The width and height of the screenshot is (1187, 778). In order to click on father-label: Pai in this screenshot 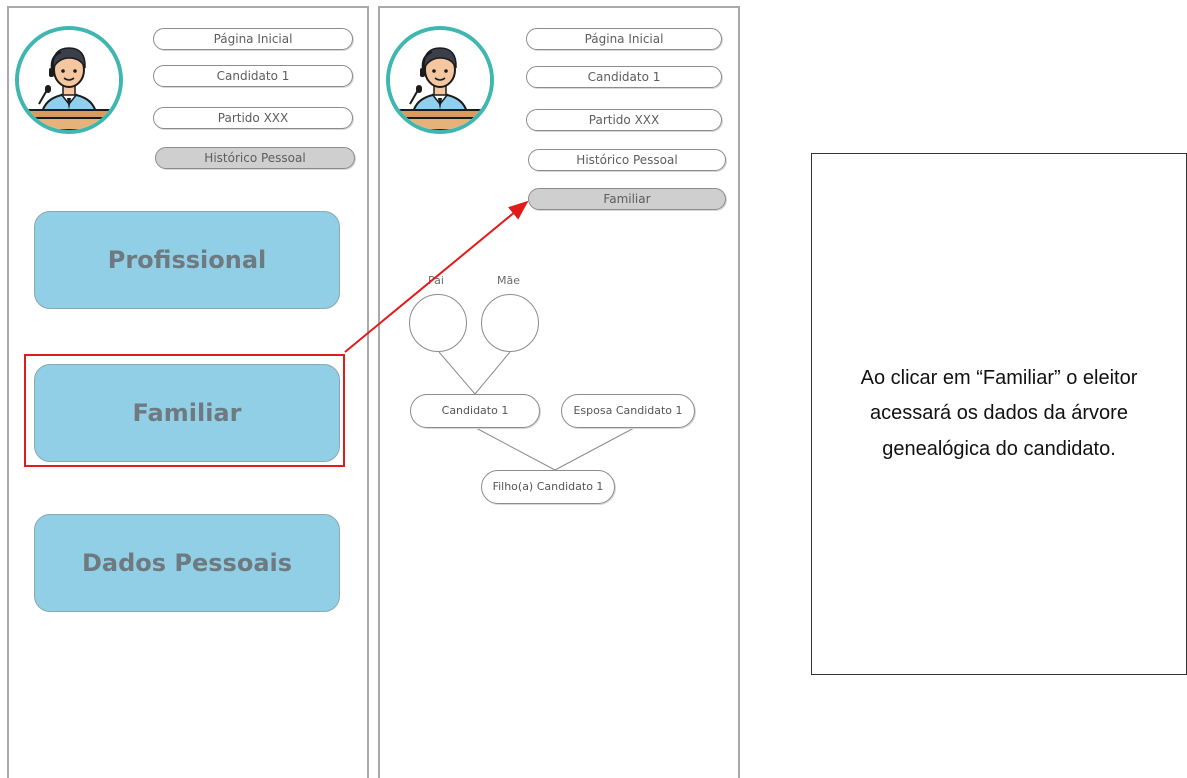, I will do `click(436, 280)`.